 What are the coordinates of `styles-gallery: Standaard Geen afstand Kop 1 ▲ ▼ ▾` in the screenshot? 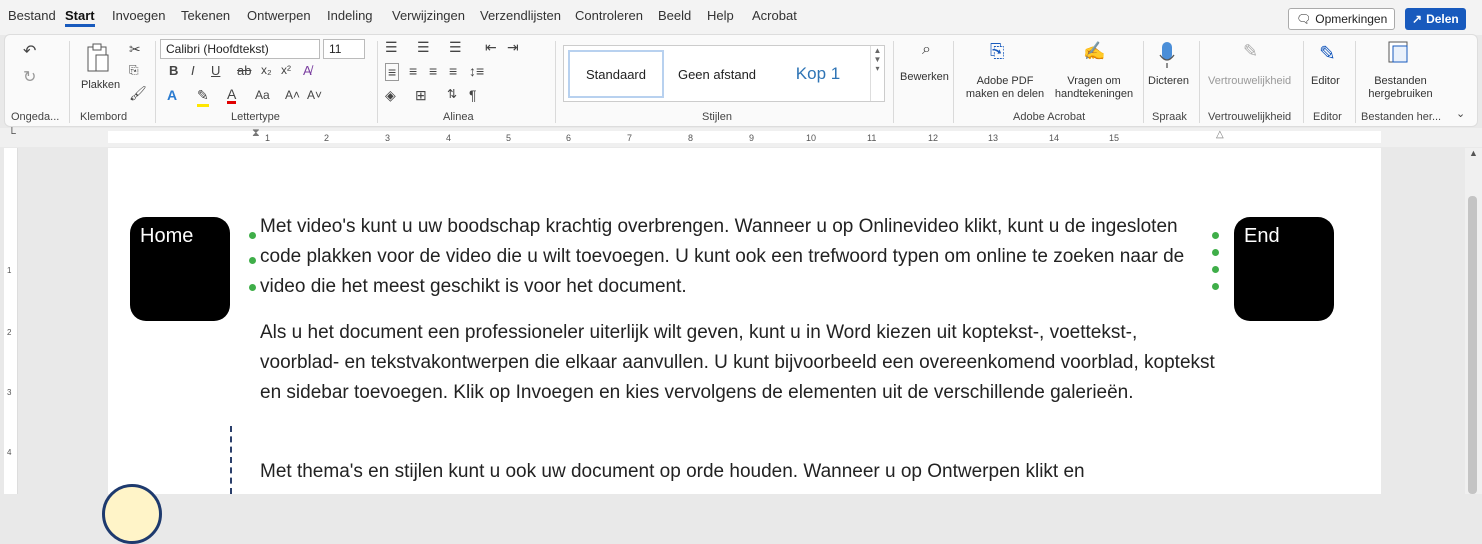 It's located at (724, 73).